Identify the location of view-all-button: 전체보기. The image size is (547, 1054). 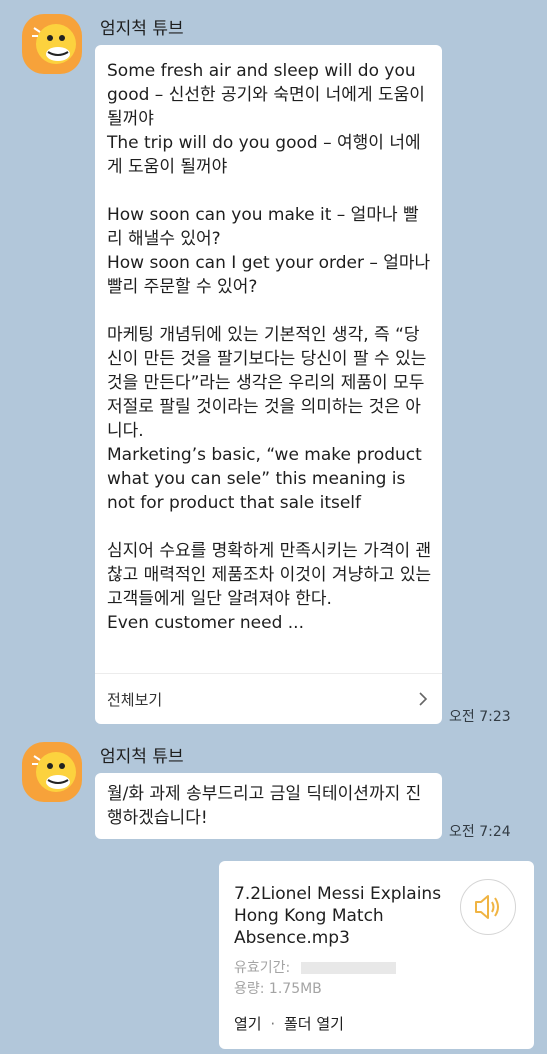
(268, 698).